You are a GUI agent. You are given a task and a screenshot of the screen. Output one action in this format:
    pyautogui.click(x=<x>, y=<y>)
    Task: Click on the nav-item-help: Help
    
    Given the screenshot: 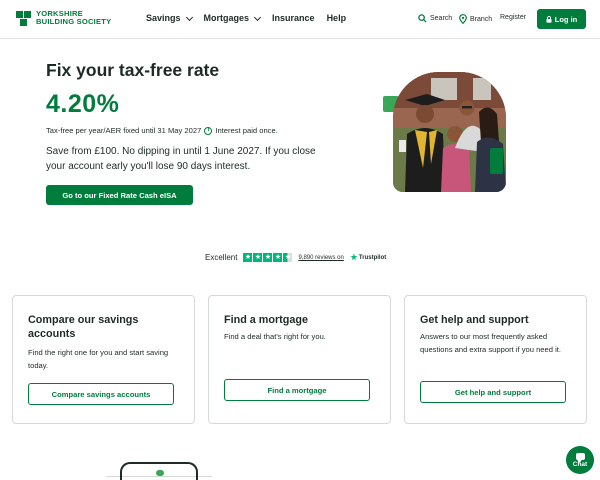 What is the action you would take?
    pyautogui.click(x=337, y=18)
    